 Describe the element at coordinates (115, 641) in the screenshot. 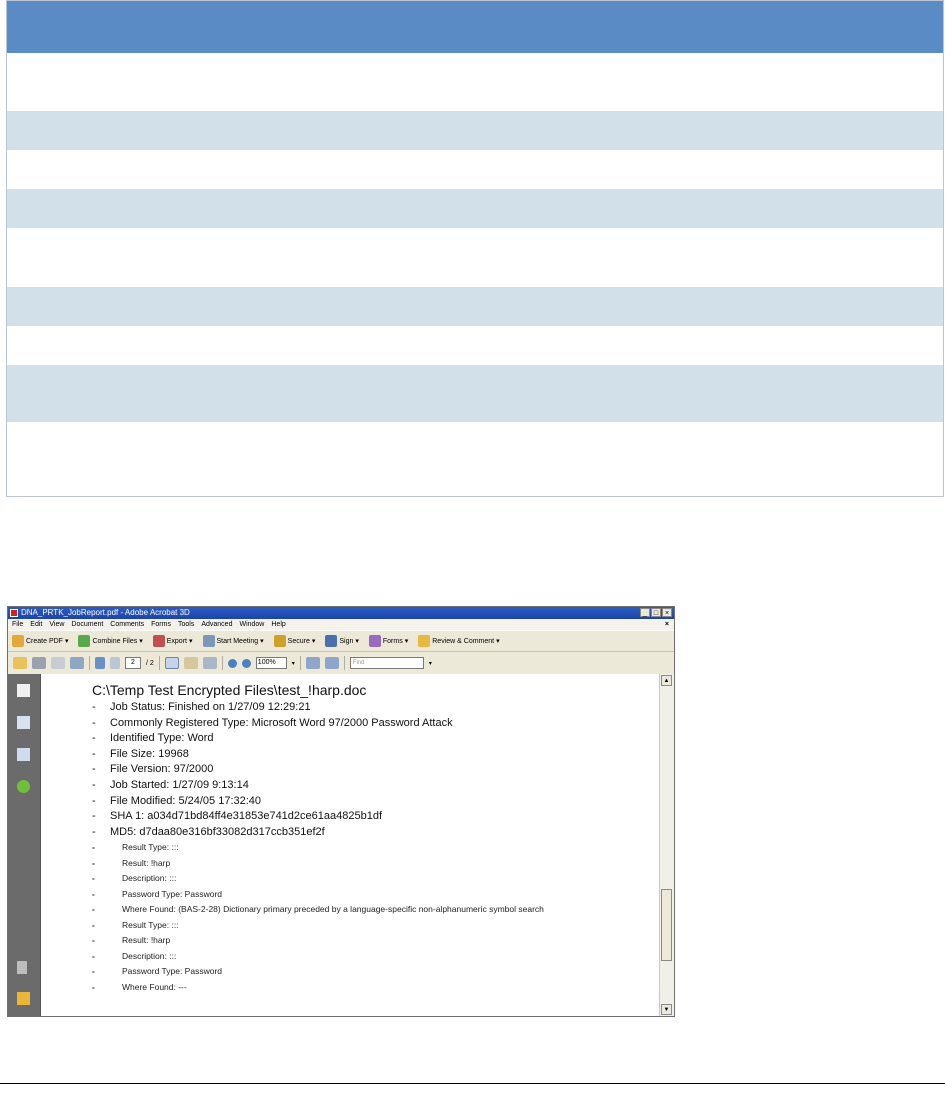

I see `combine-files-label: Combine Files` at that location.